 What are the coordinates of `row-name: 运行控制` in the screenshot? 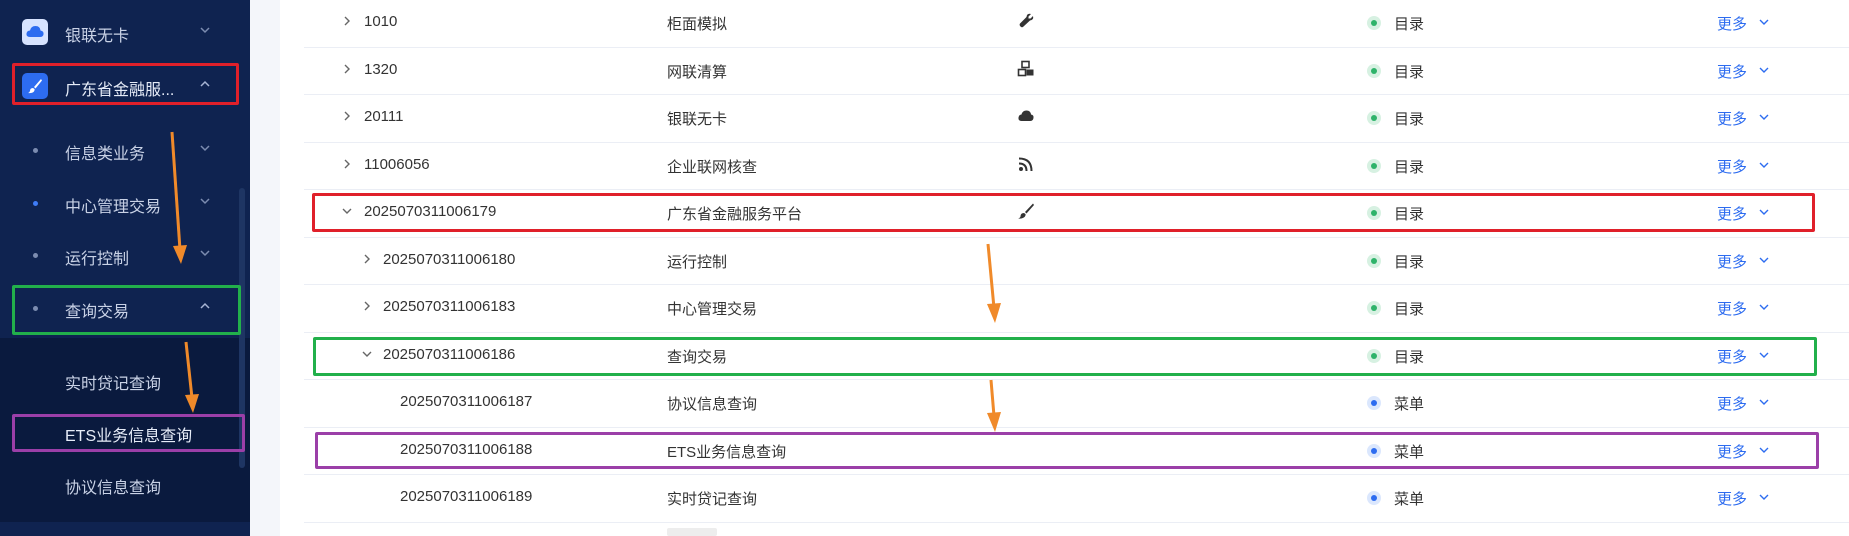 It's located at (697, 262).